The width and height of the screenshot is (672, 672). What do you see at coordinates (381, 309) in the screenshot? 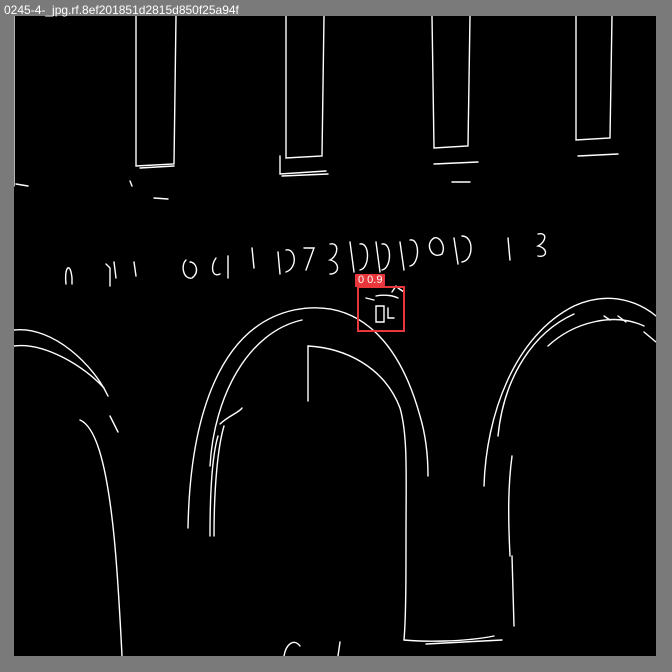
I see `detection-bounding-box` at bounding box center [381, 309].